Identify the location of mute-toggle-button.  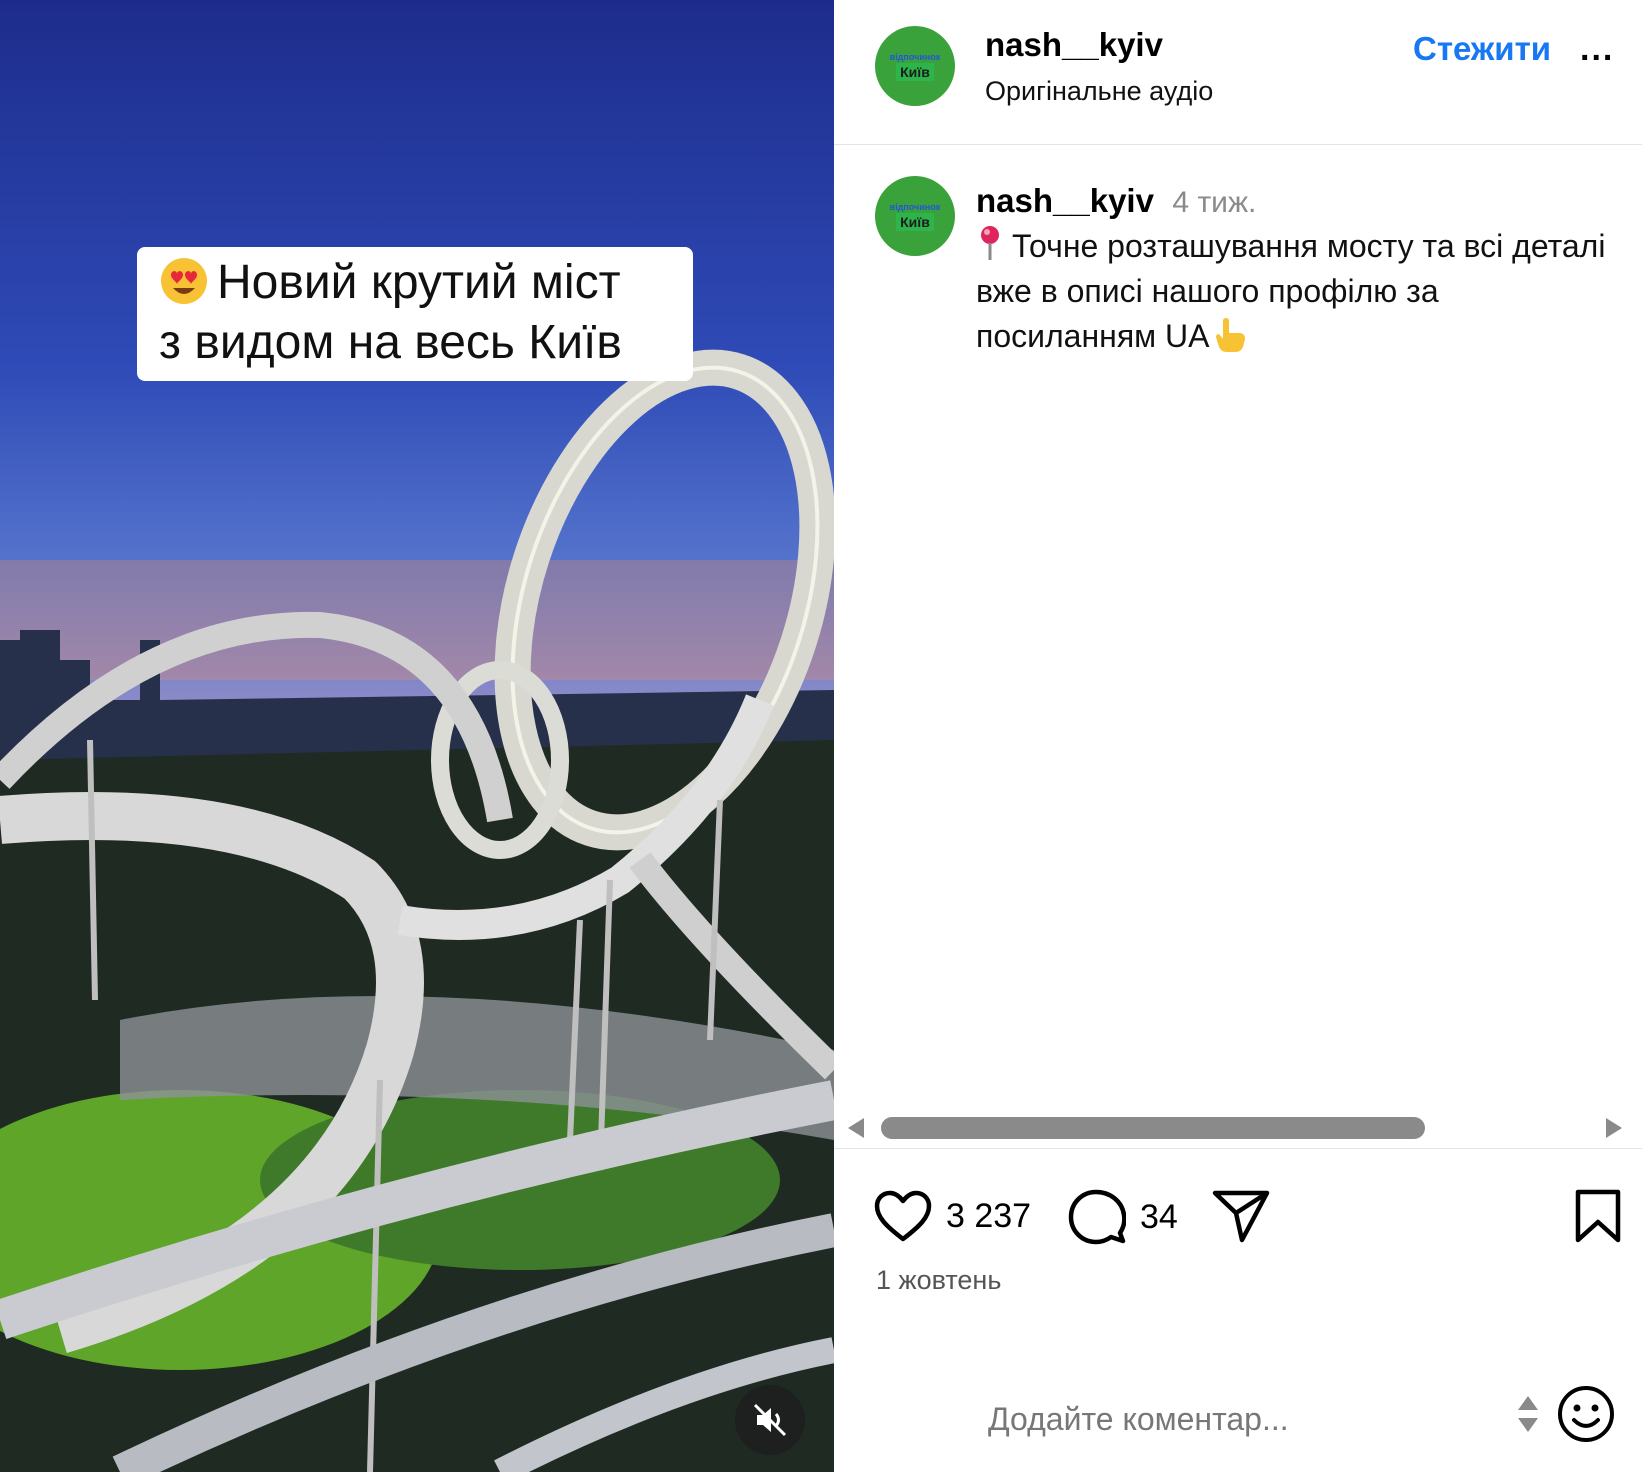
(770, 1420).